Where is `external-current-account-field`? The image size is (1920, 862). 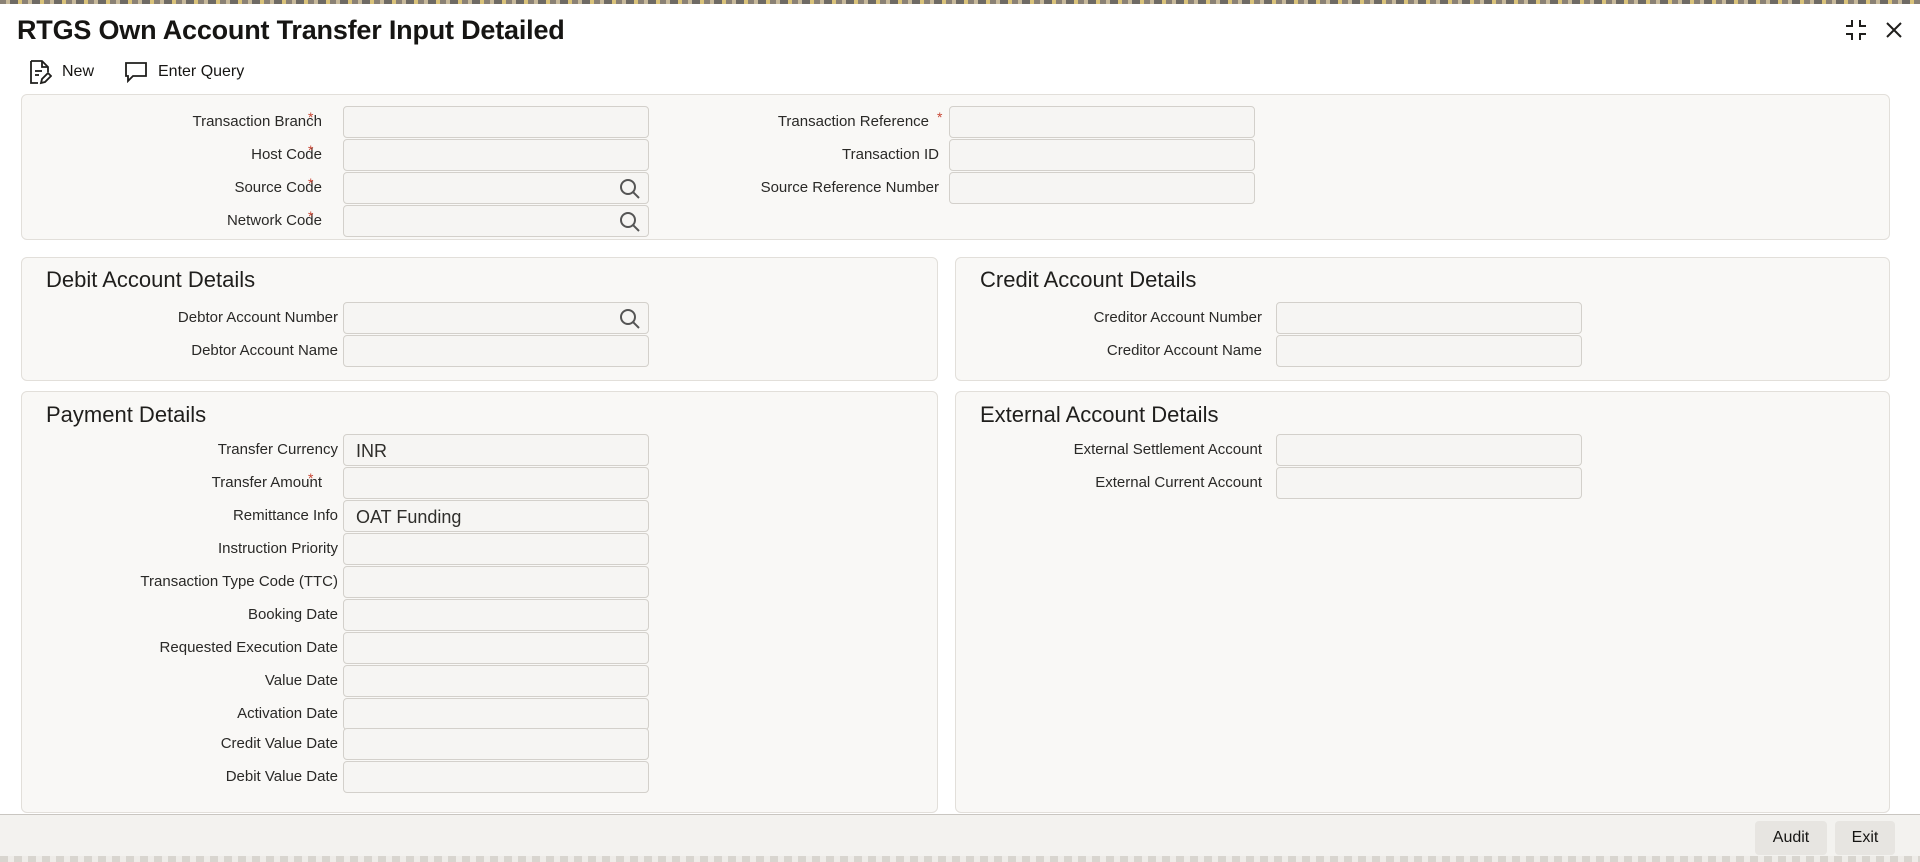 external-current-account-field is located at coordinates (1429, 483).